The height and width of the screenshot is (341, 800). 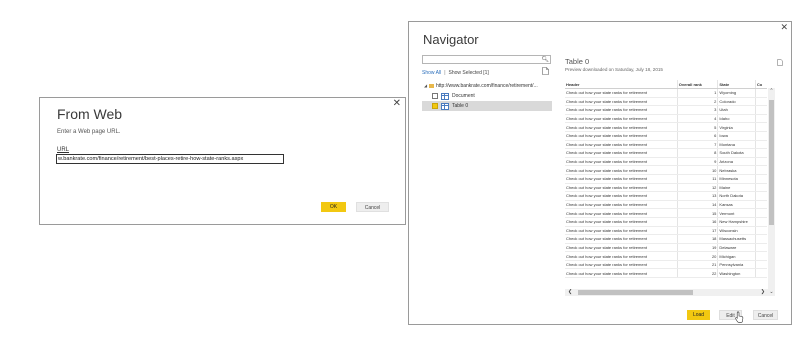 What do you see at coordinates (333, 207) in the screenshot?
I see `ok-button: OK` at bounding box center [333, 207].